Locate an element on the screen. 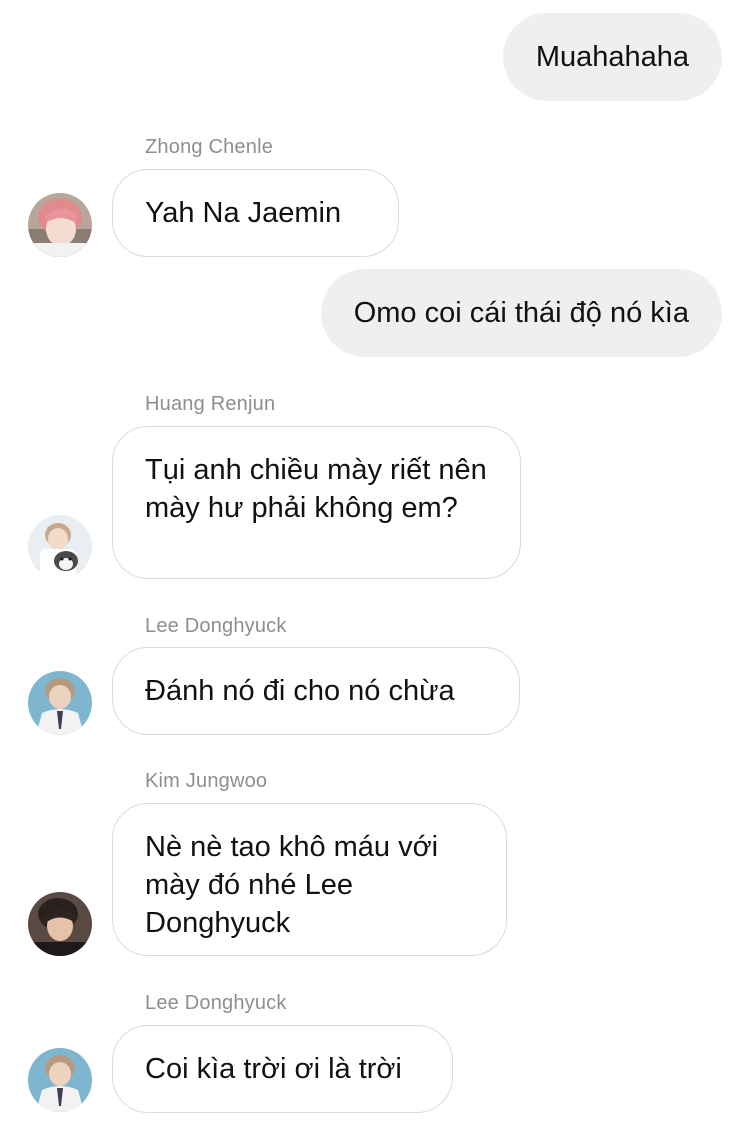 The image size is (750, 1122). received-message-bubble: Đánh nó đi cho nó chừa is located at coordinates (316, 691).